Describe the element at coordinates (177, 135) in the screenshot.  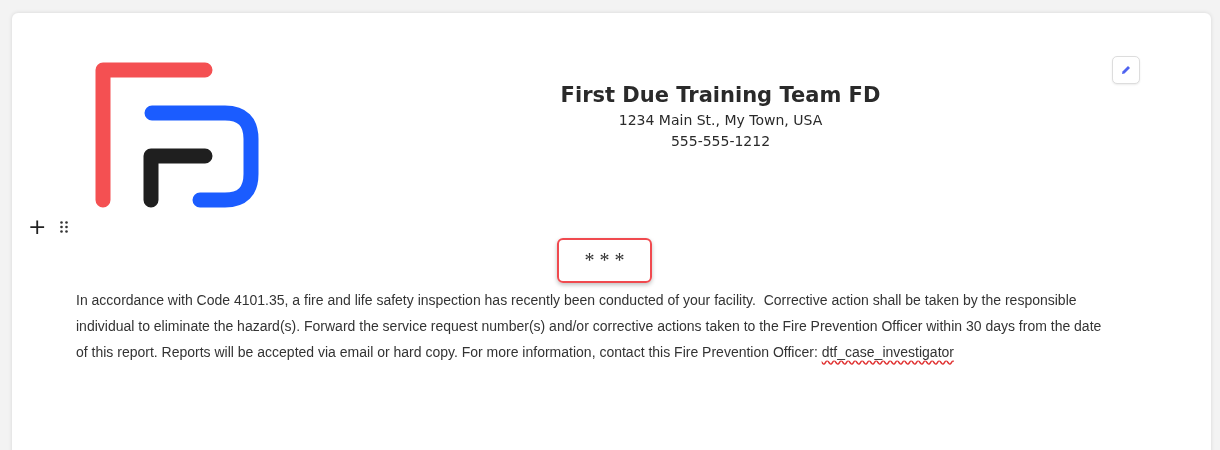
I see `logo-icon` at that location.